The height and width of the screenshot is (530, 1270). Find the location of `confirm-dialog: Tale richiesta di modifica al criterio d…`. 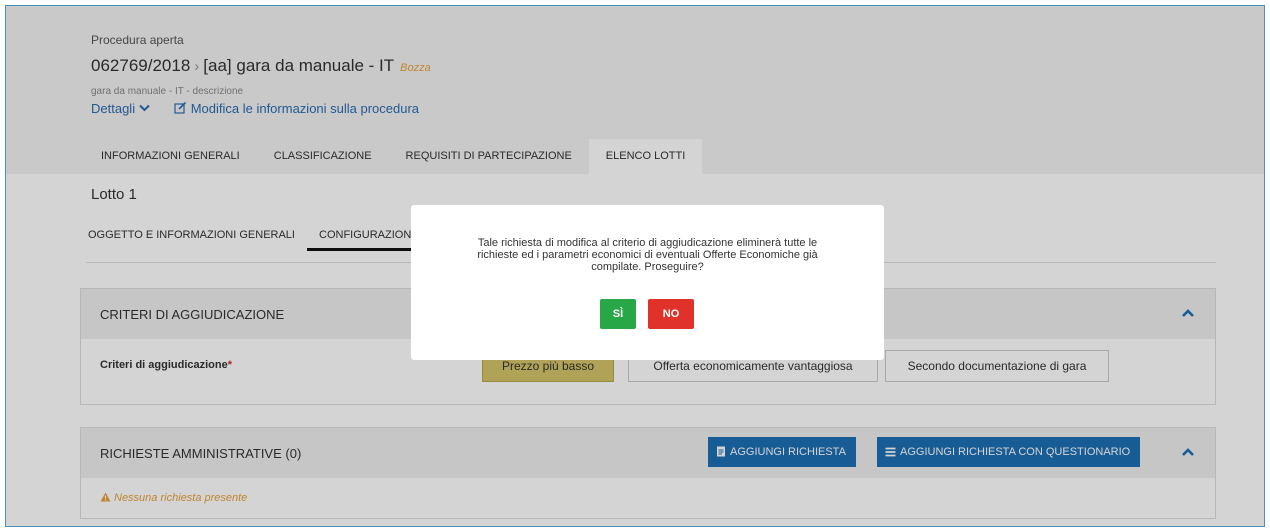

confirm-dialog: Tale richiesta di modifica al criterio d… is located at coordinates (647, 282).